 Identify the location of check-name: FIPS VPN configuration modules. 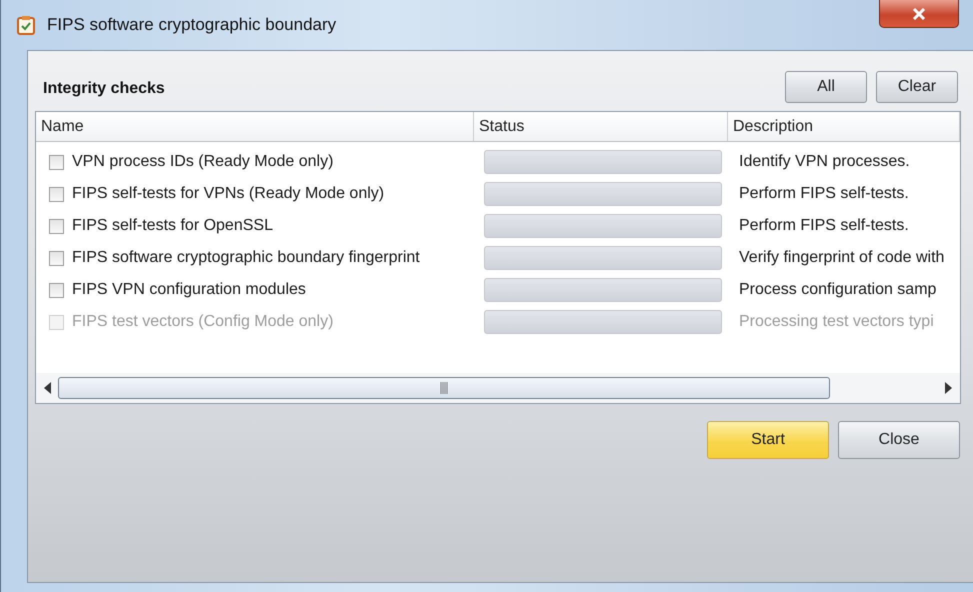
(189, 290).